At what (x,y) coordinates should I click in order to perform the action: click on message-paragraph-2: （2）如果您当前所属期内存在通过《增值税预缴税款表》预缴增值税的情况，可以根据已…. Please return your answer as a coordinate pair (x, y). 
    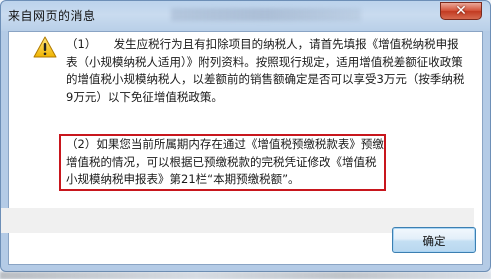
    Looking at the image, I should click on (225, 161).